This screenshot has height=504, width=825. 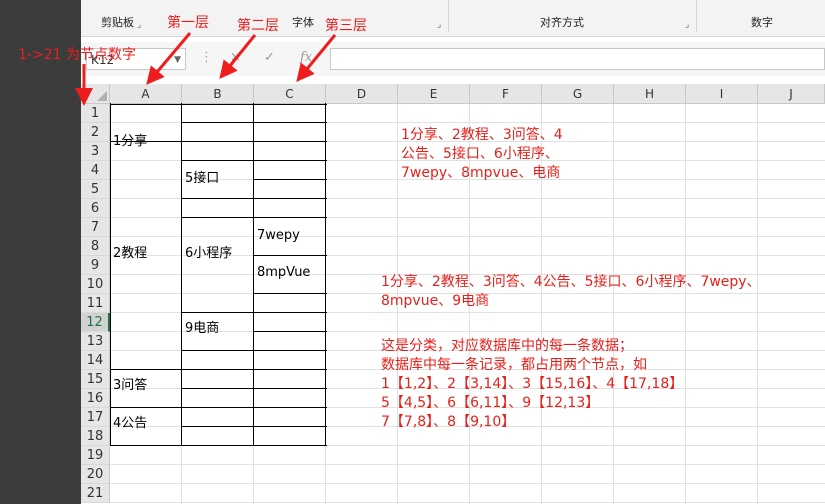 What do you see at coordinates (95, 341) in the screenshot?
I see `row-header-13: 13` at bounding box center [95, 341].